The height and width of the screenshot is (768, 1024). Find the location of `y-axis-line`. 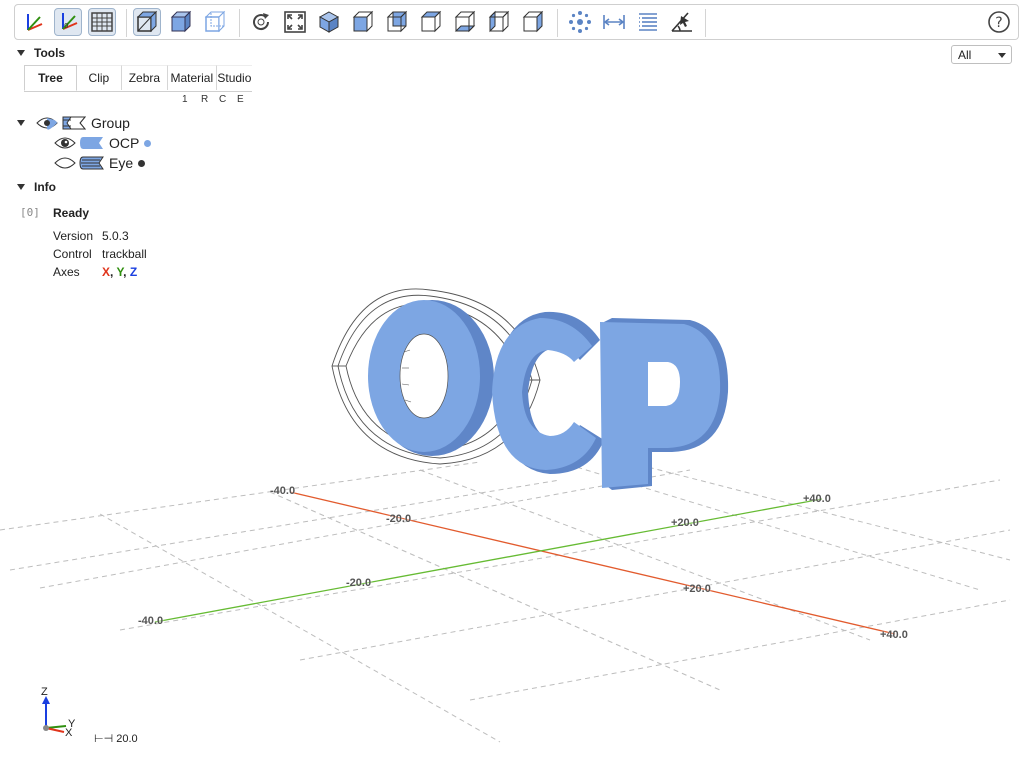

y-axis-line is located at coordinates (488, 560).